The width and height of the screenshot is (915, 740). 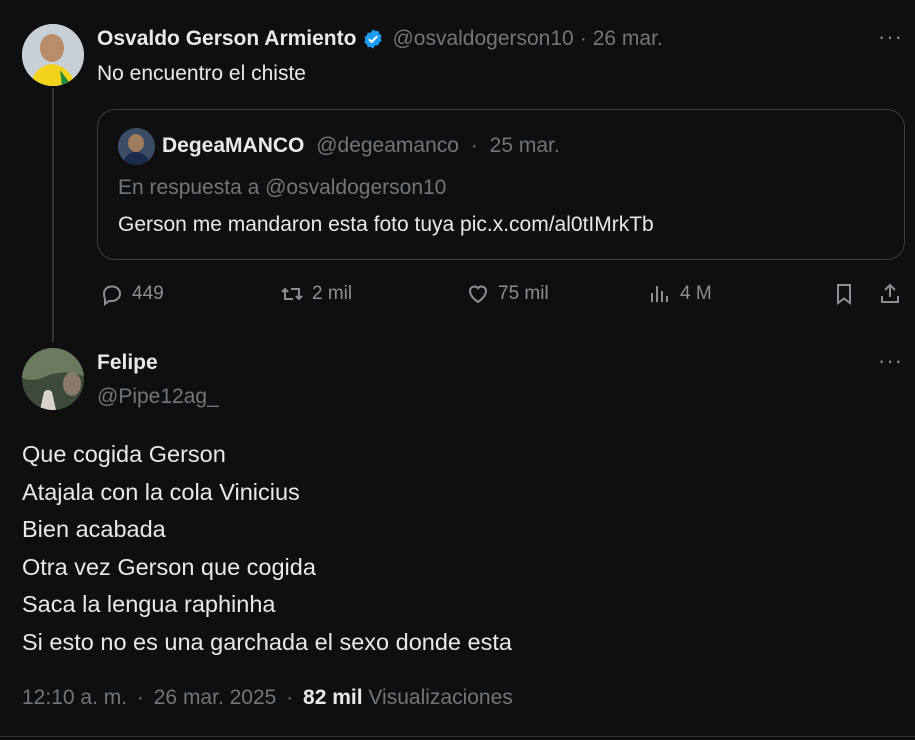 I want to click on views-chart-icon, so click(x=659, y=294).